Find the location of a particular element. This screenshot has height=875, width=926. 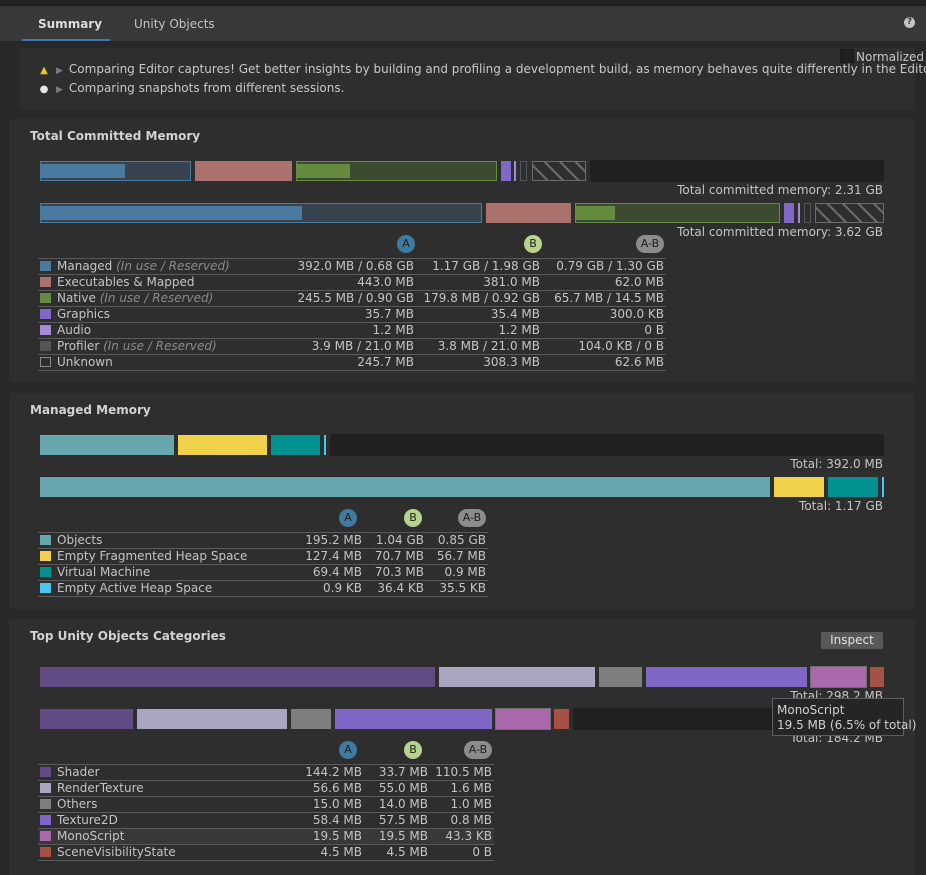

value-a: 144.2 MB is located at coordinates (331, 772).